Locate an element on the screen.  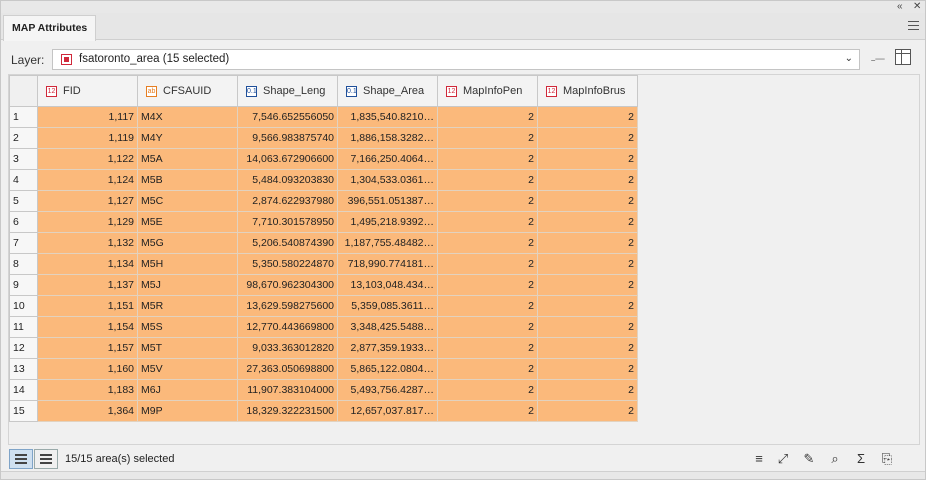
copy-icon: ⎘ is located at coordinates (887, 459).